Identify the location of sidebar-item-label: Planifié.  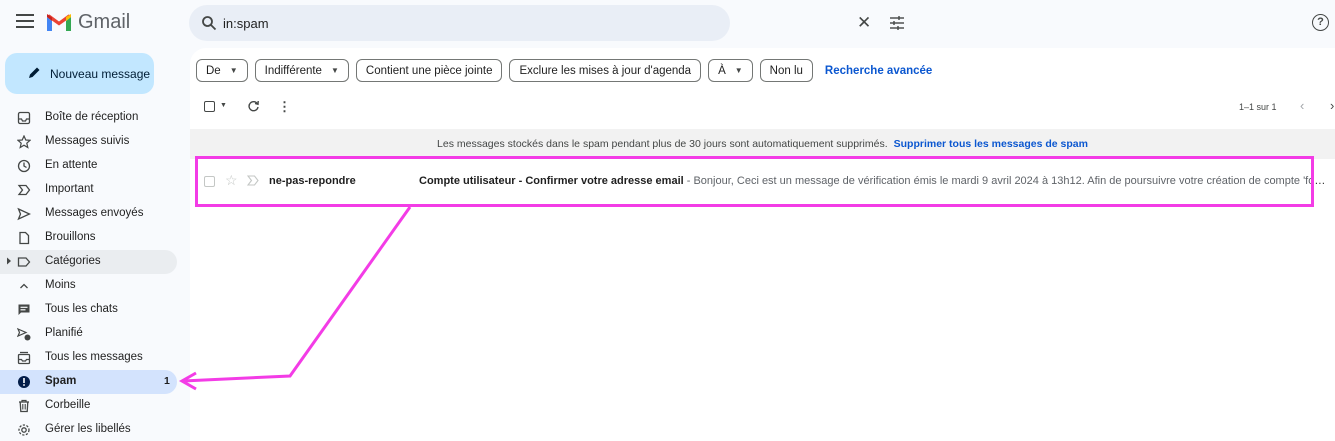
(64, 333).